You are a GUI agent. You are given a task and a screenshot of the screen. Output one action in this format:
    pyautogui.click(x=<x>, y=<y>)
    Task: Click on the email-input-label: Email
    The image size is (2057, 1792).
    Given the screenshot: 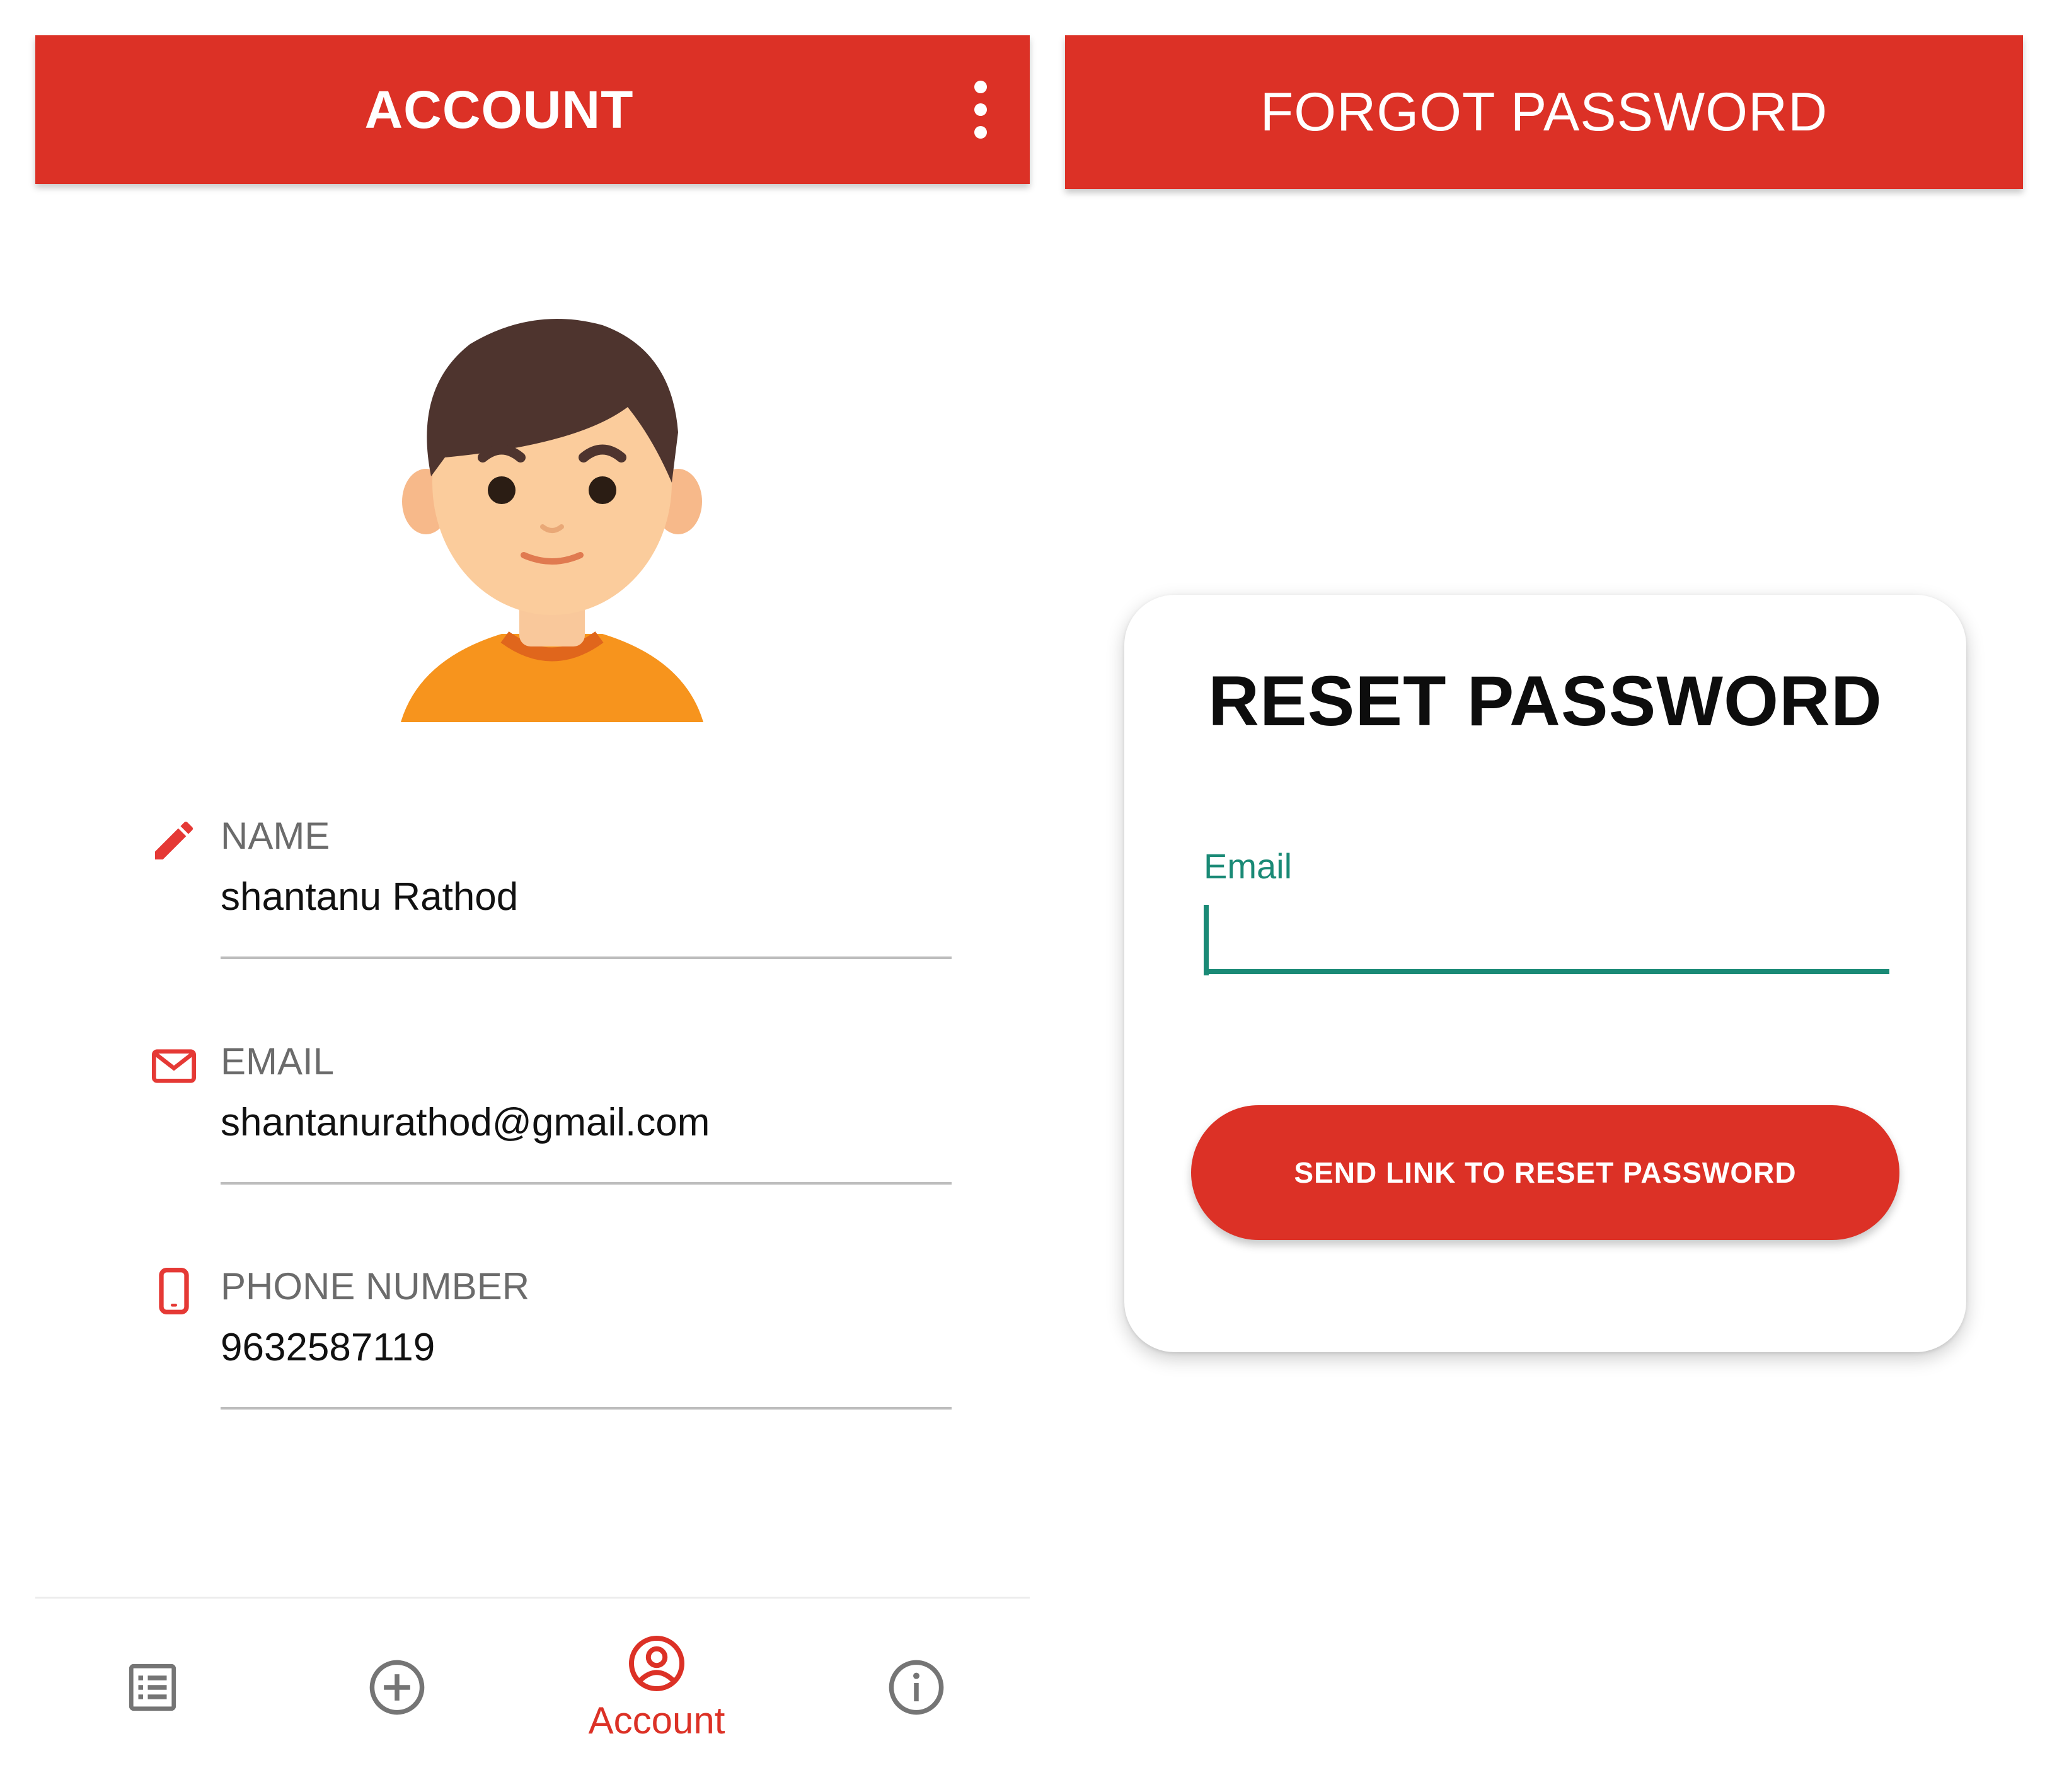 What is the action you would take?
    pyautogui.click(x=1249, y=866)
    